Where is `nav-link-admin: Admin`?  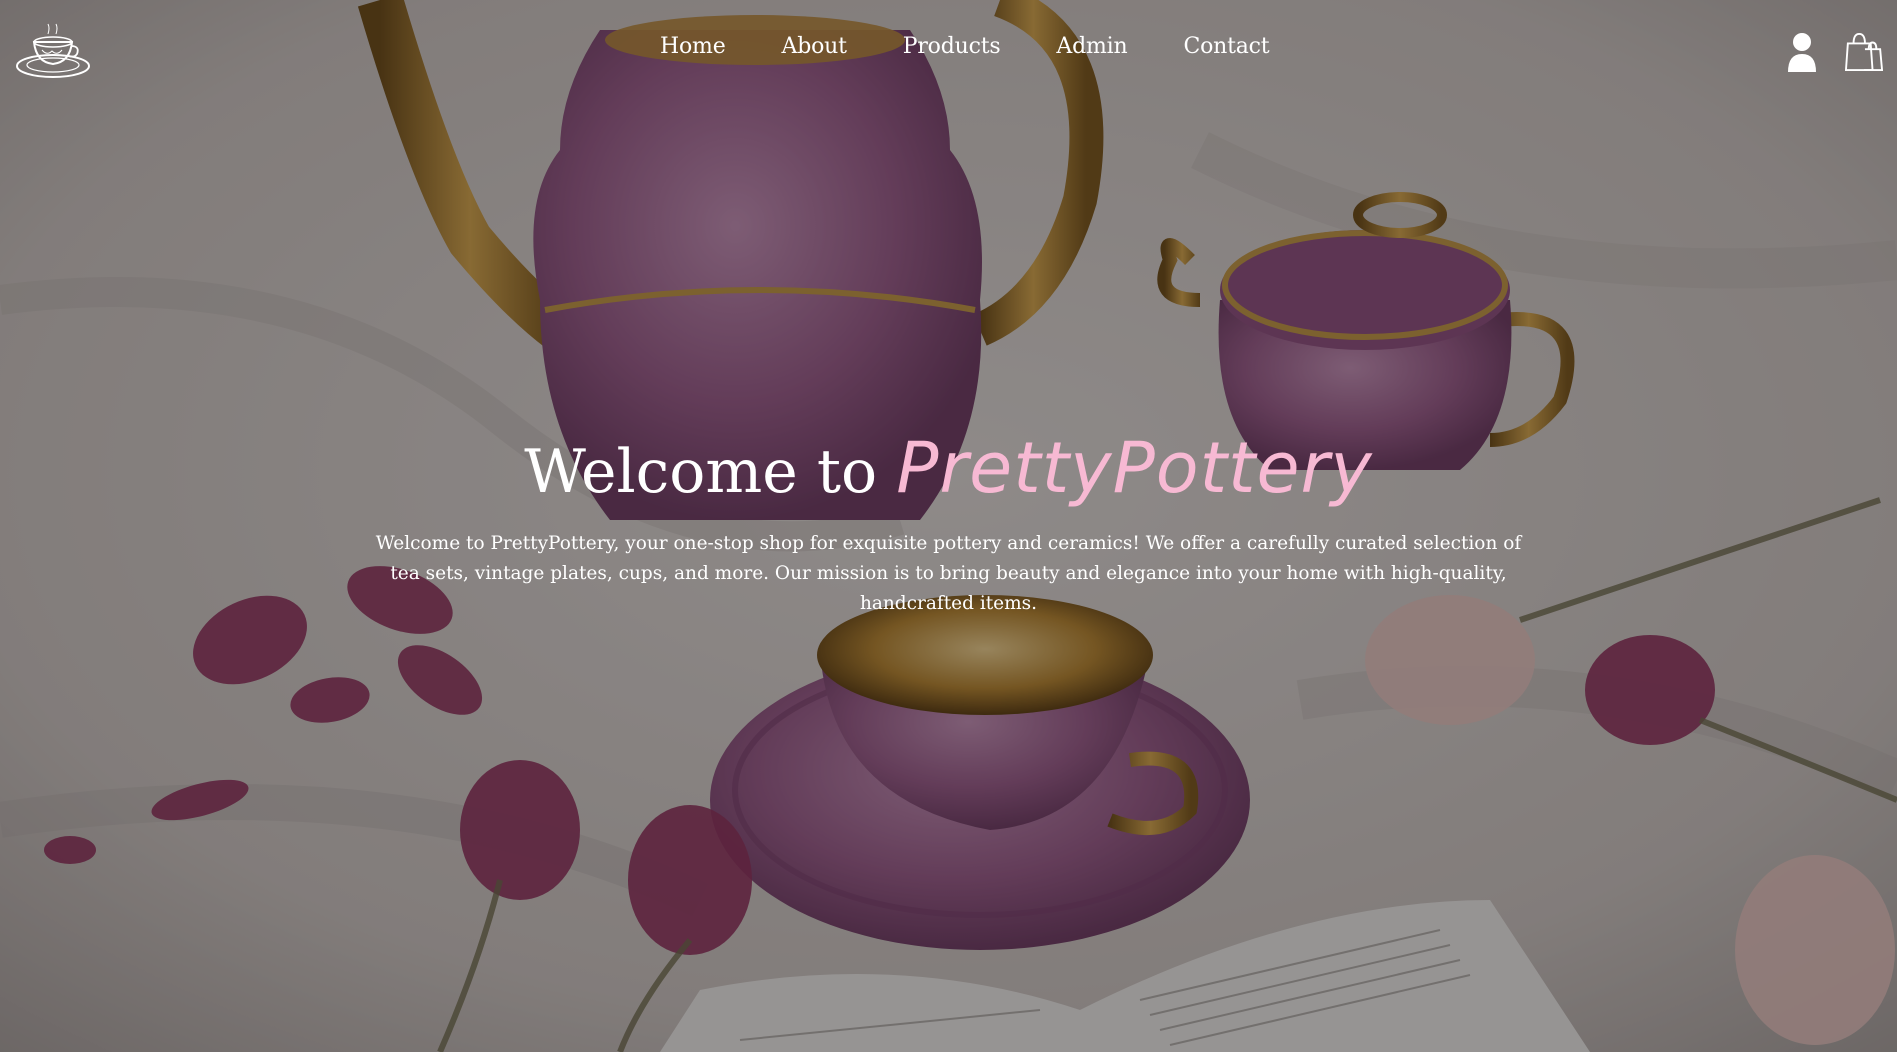 nav-link-admin: Admin is located at coordinates (1091, 46).